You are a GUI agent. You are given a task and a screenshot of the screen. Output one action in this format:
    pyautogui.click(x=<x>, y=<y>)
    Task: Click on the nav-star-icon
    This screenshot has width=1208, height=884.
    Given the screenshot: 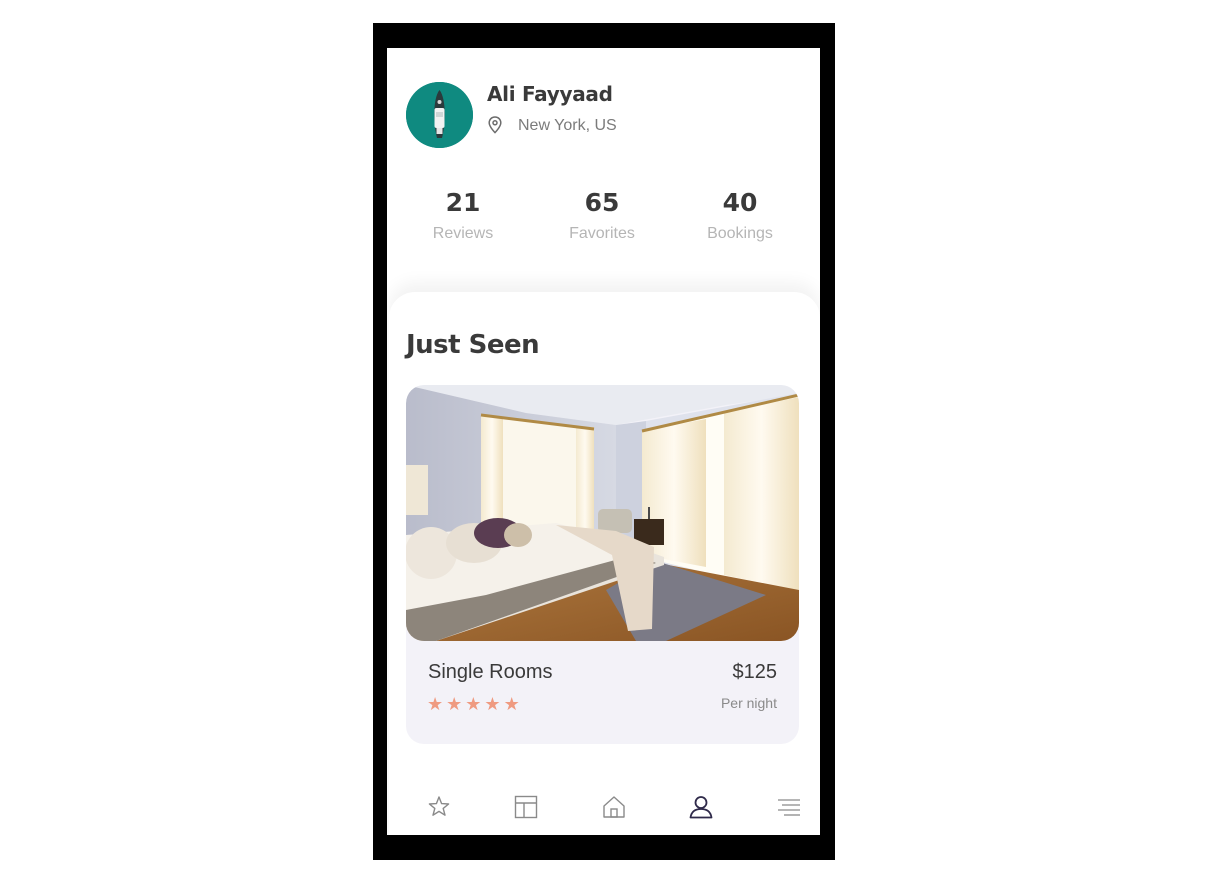 What is the action you would take?
    pyautogui.click(x=439, y=807)
    